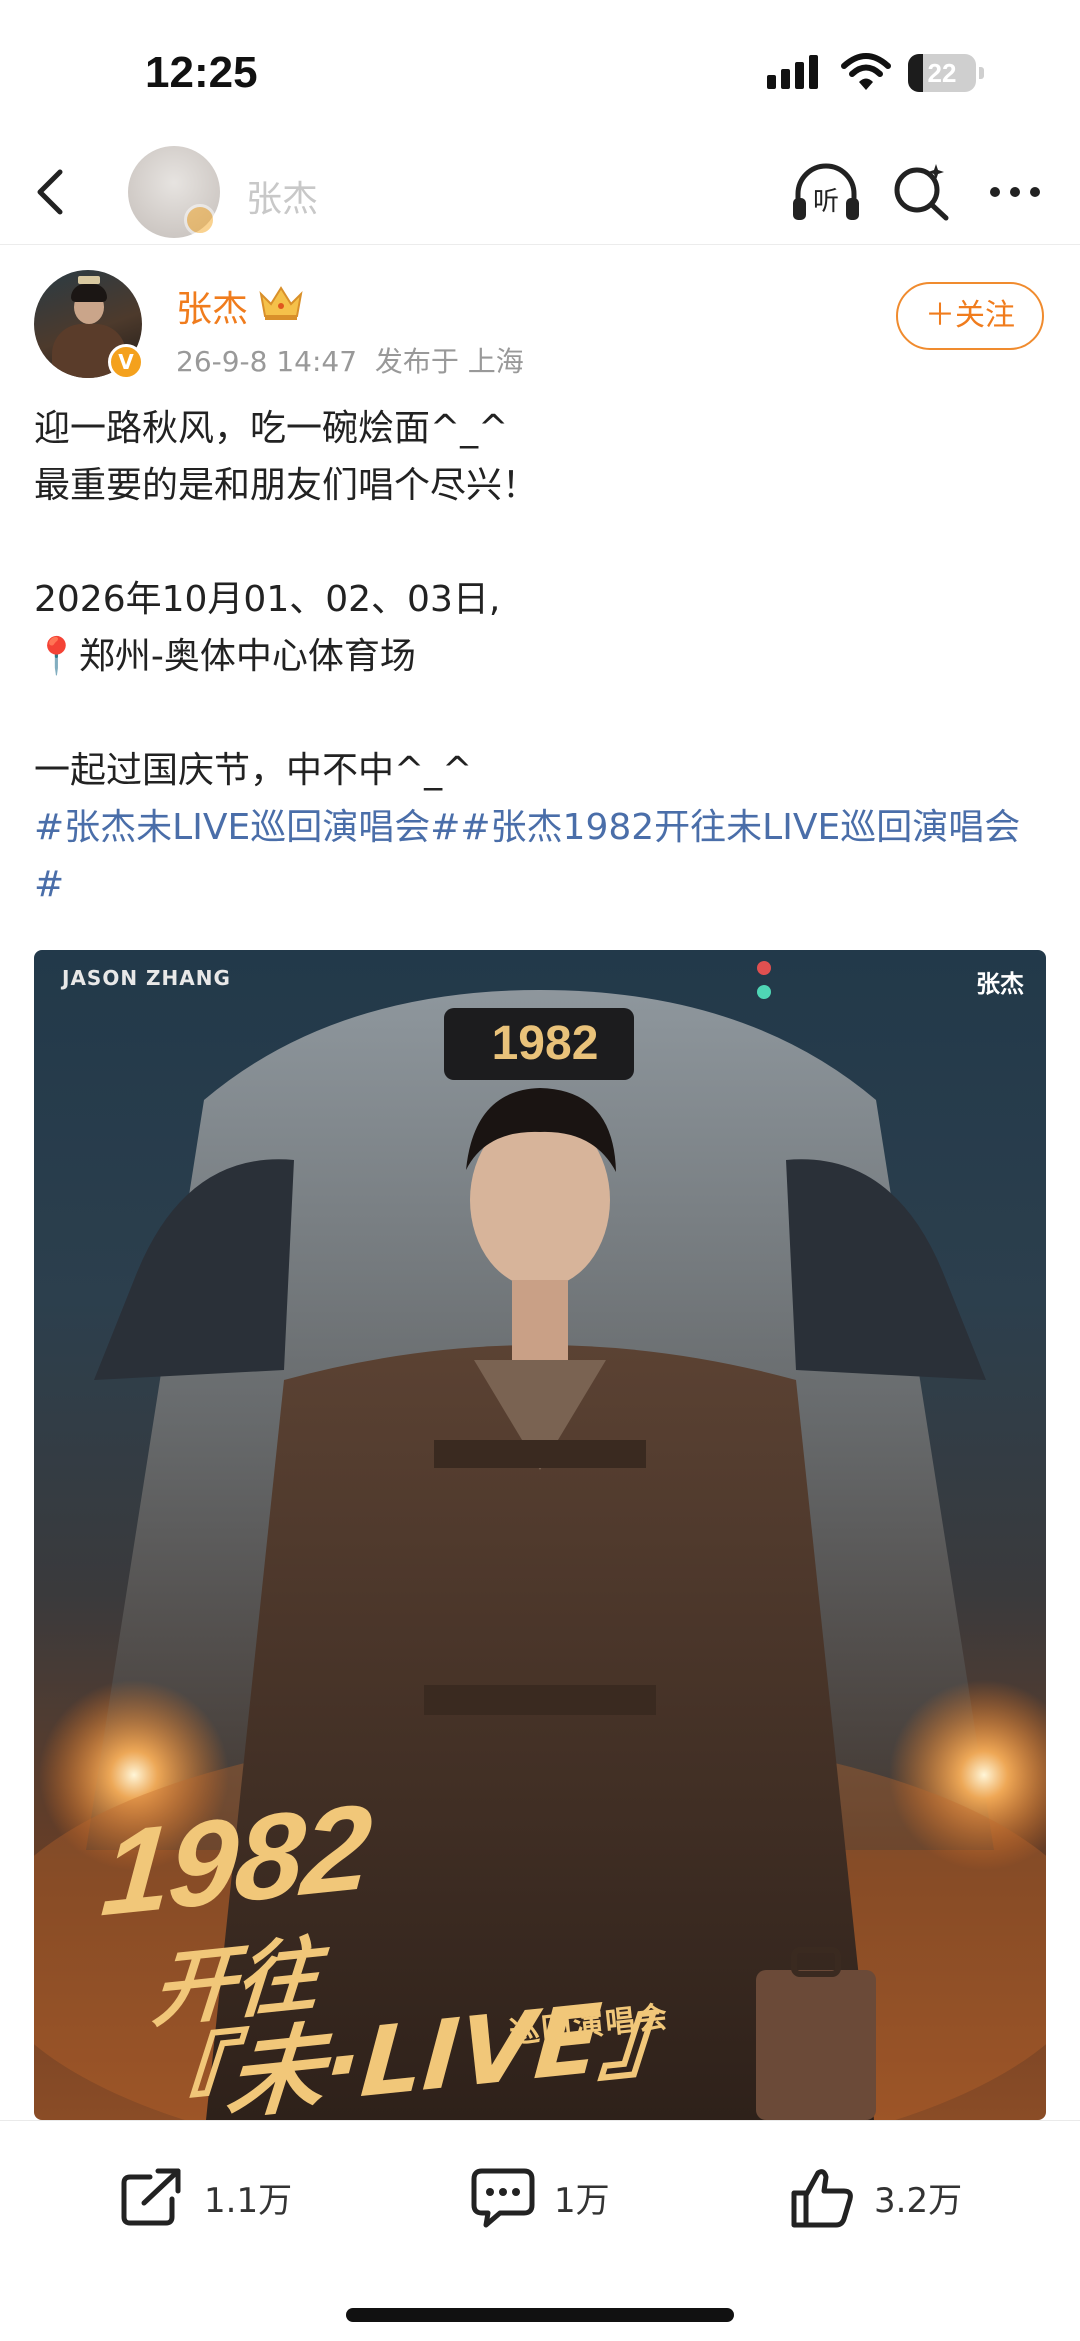 This screenshot has width=1080, height=2341. Describe the element at coordinates (540, 856) in the screenshot. I see `post-hashtags: #张杰未LIVE巡回演唱会##张杰1982开往未LIVE巡回演唱会#` at that location.